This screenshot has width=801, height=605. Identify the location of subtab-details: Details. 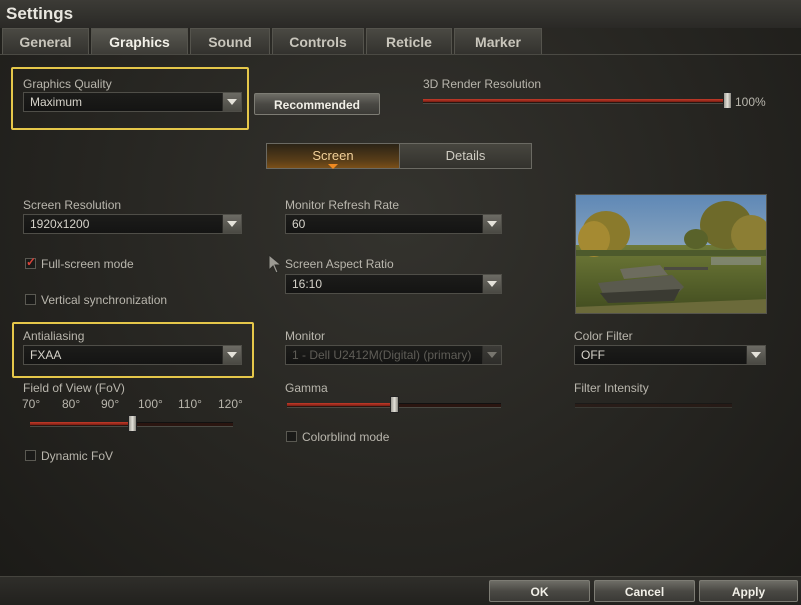
(465, 156).